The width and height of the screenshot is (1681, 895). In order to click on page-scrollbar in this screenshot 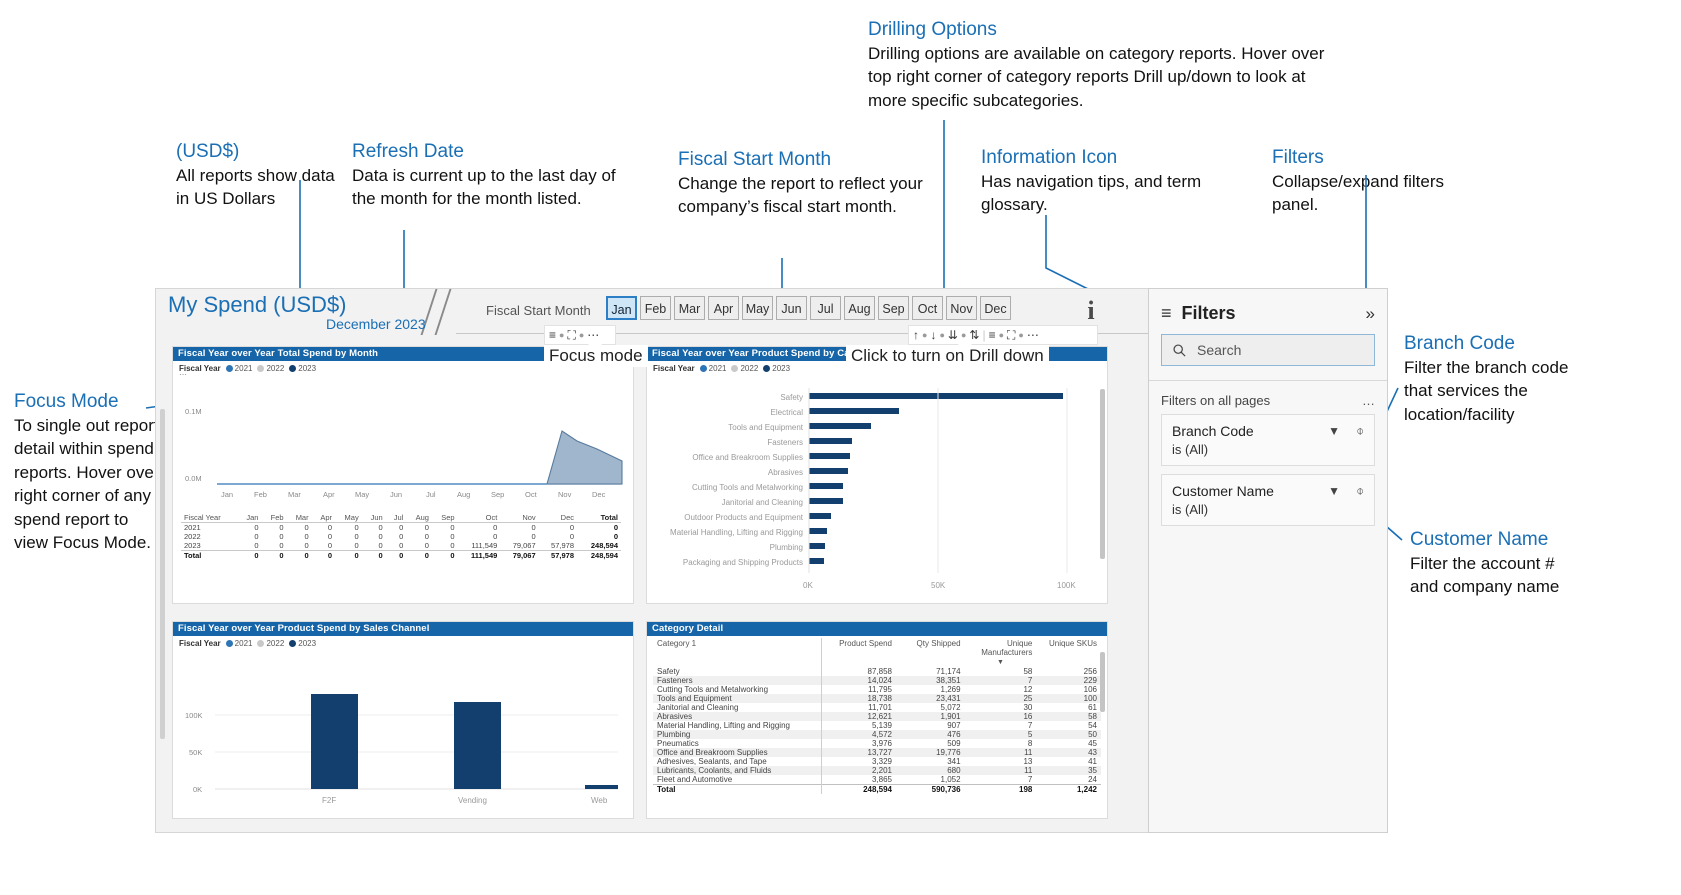, I will do `click(162, 574)`.